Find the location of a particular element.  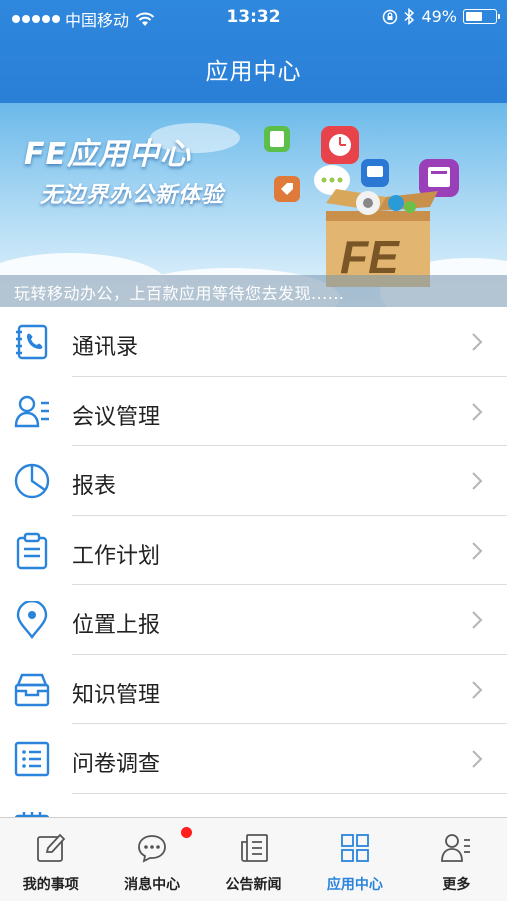

tab-label: 应用中心 is located at coordinates (354, 885).